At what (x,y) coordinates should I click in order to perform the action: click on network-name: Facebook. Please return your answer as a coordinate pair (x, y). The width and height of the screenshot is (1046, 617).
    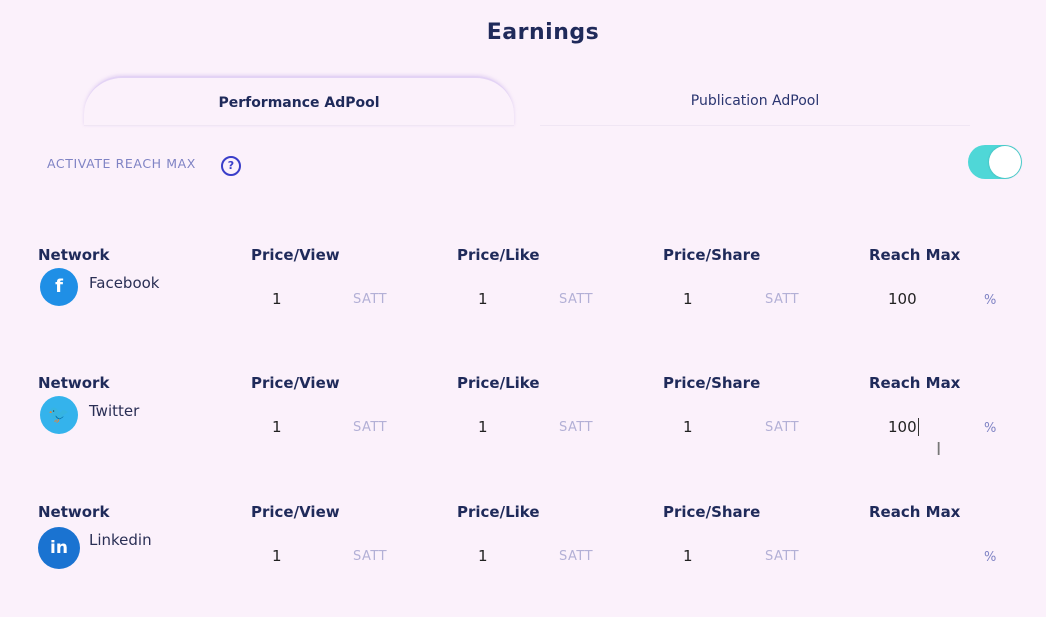
    Looking at the image, I should click on (124, 283).